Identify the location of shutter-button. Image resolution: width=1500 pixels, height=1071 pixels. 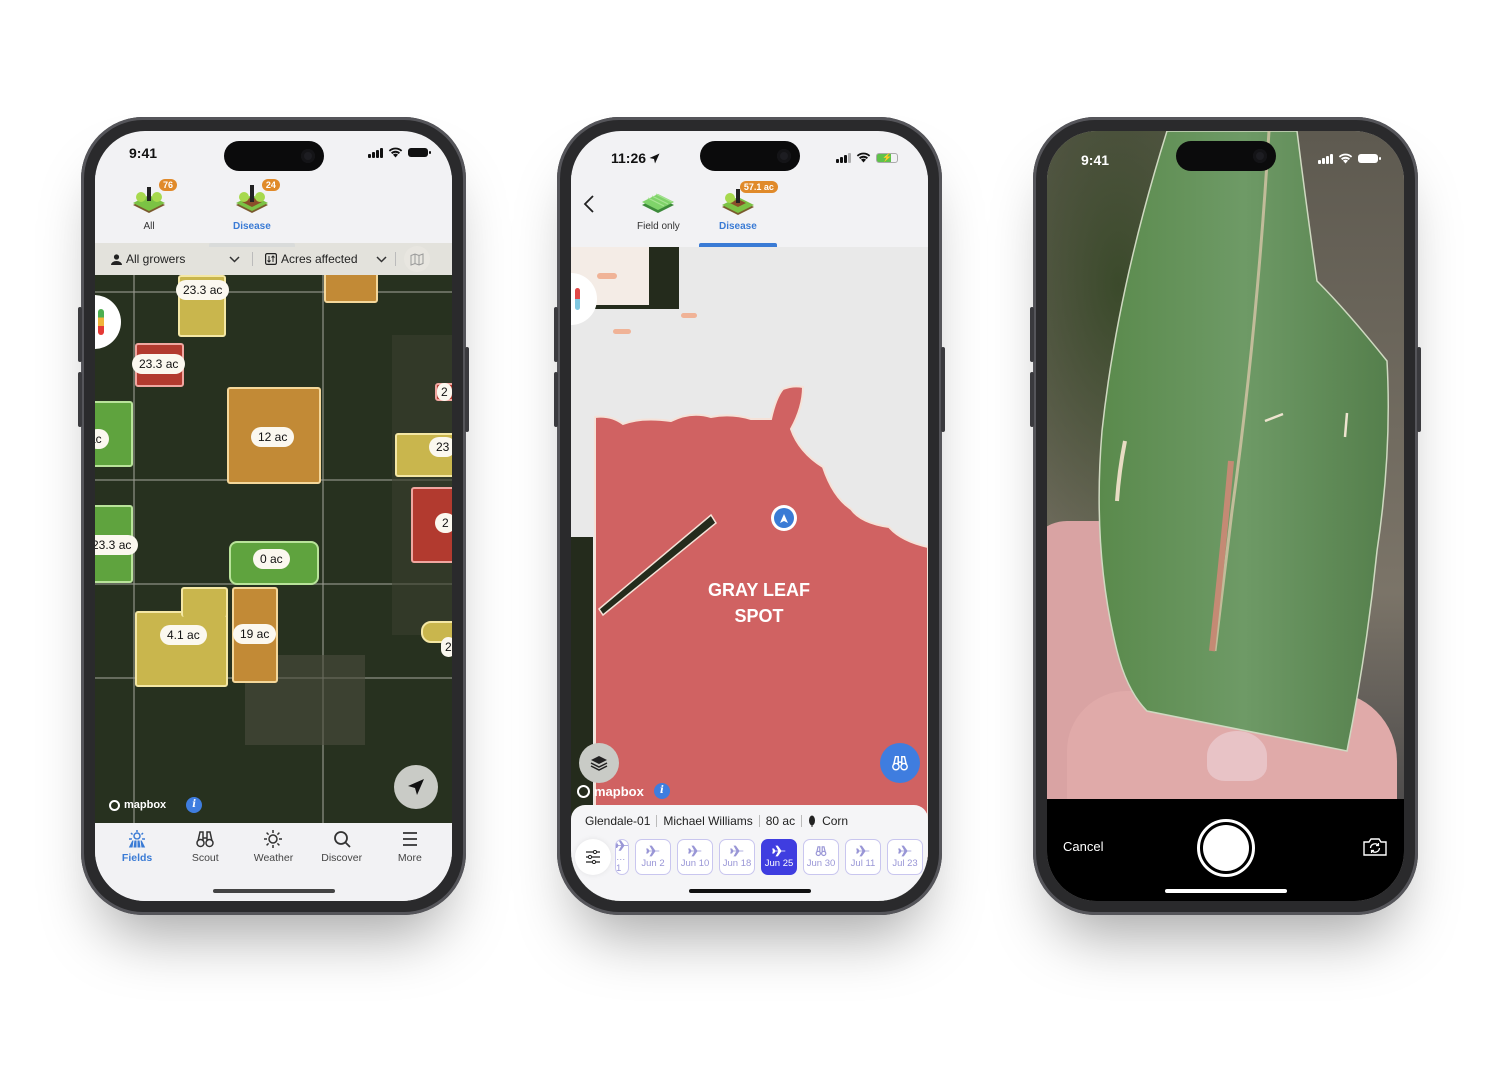
(1225, 848).